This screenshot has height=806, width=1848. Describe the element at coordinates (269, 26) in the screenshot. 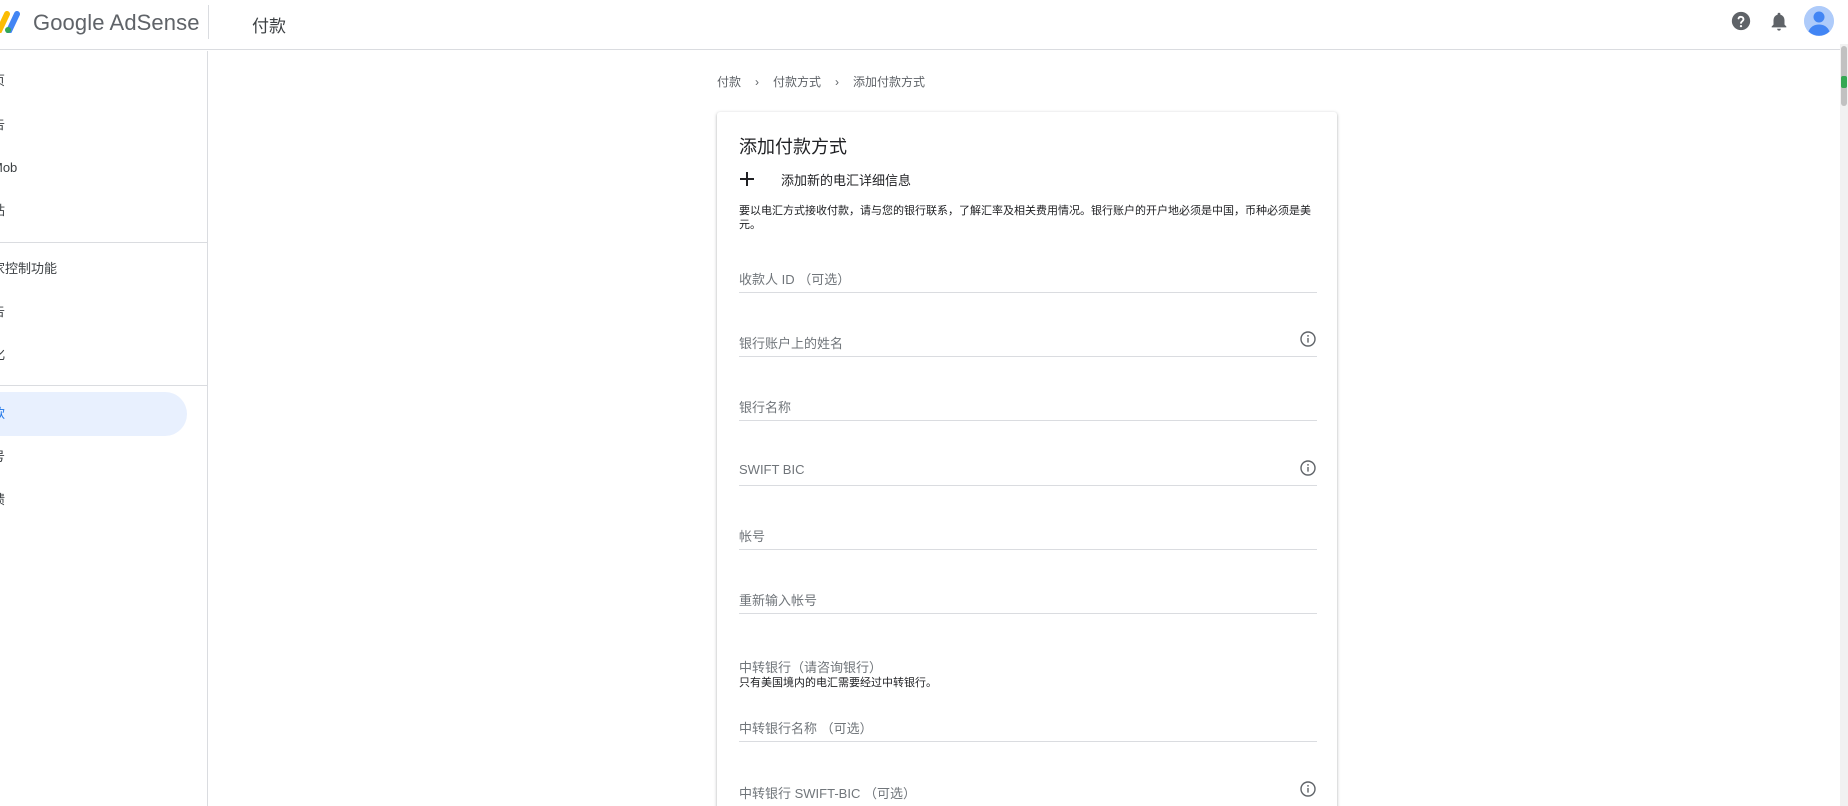

I see `page-title: 付款` at that location.